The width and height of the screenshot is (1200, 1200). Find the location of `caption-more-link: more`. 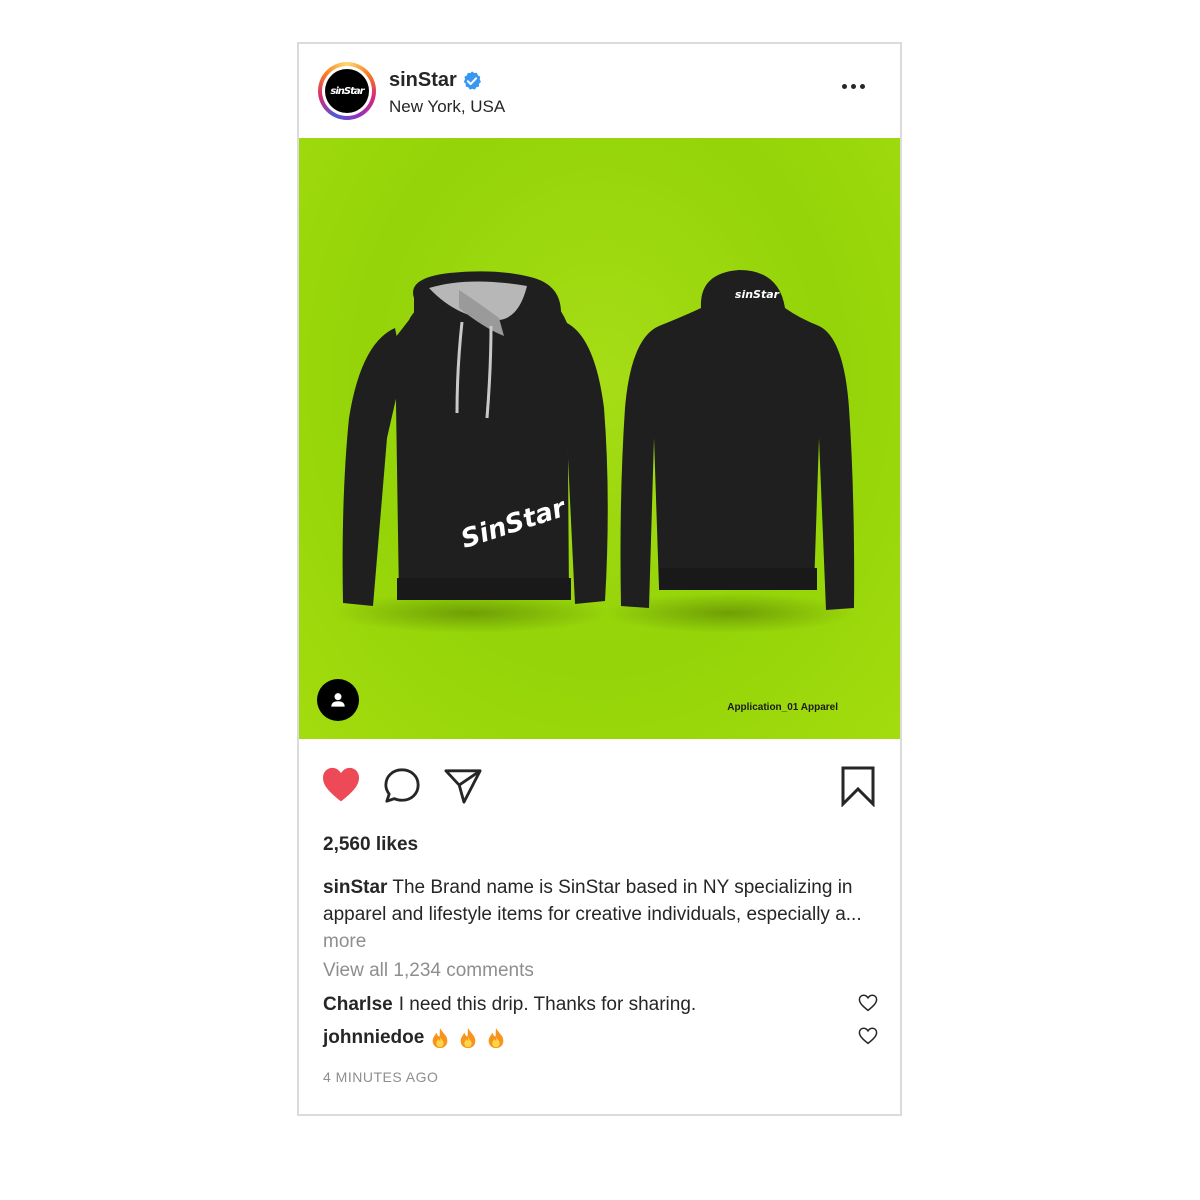

caption-more-link: more is located at coordinates (344, 941).